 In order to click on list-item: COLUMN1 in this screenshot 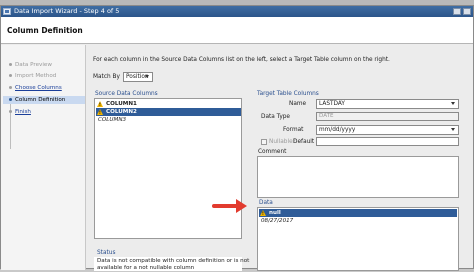, I will do `click(168, 104)`.